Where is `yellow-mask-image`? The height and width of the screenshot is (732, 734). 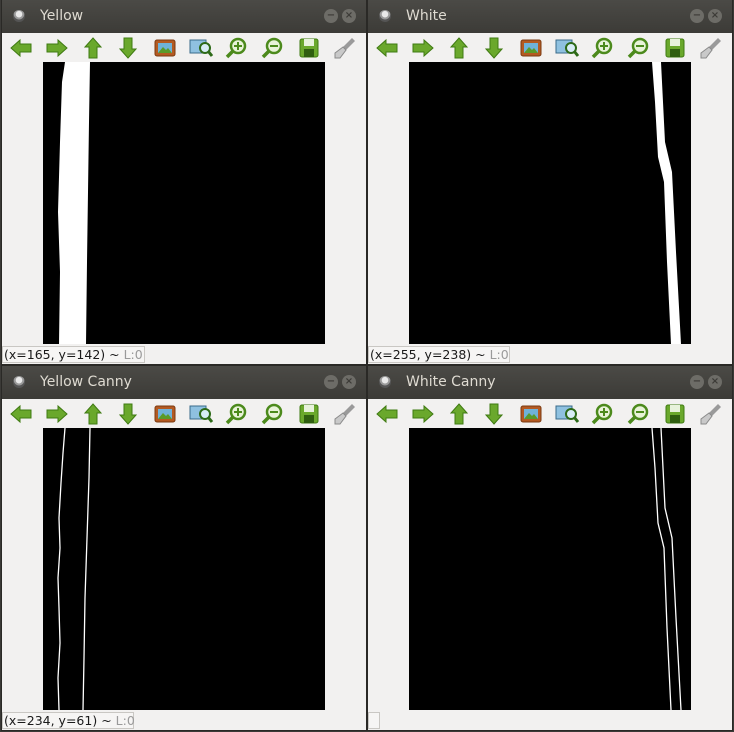
yellow-mask-image is located at coordinates (74, 203).